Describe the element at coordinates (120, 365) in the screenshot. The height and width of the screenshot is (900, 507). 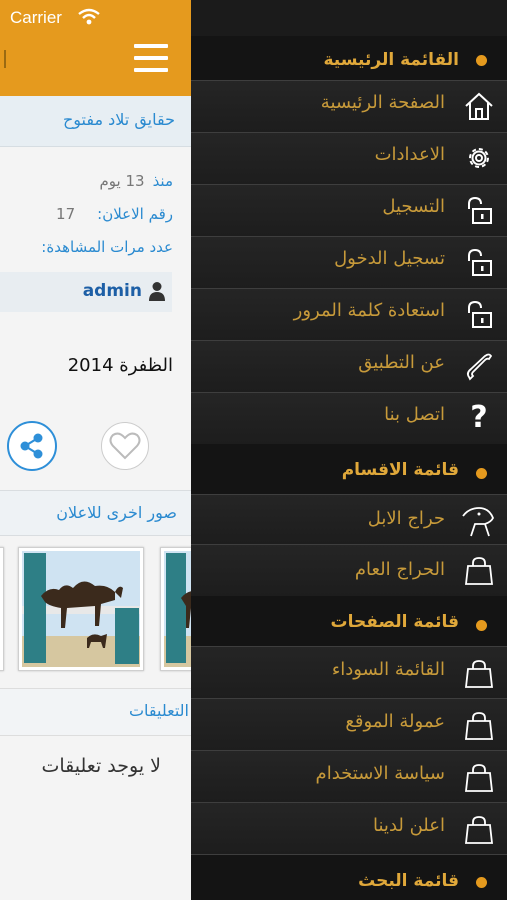
I see `ad-city: الظفرة 2014` at that location.